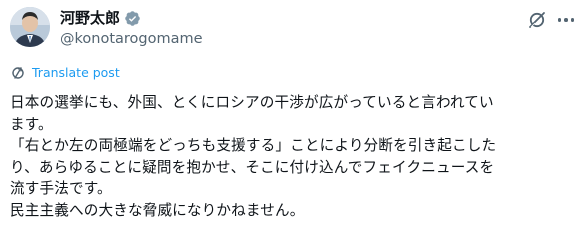  Describe the element at coordinates (537, 20) in the screenshot. I see `grok-icon` at that location.